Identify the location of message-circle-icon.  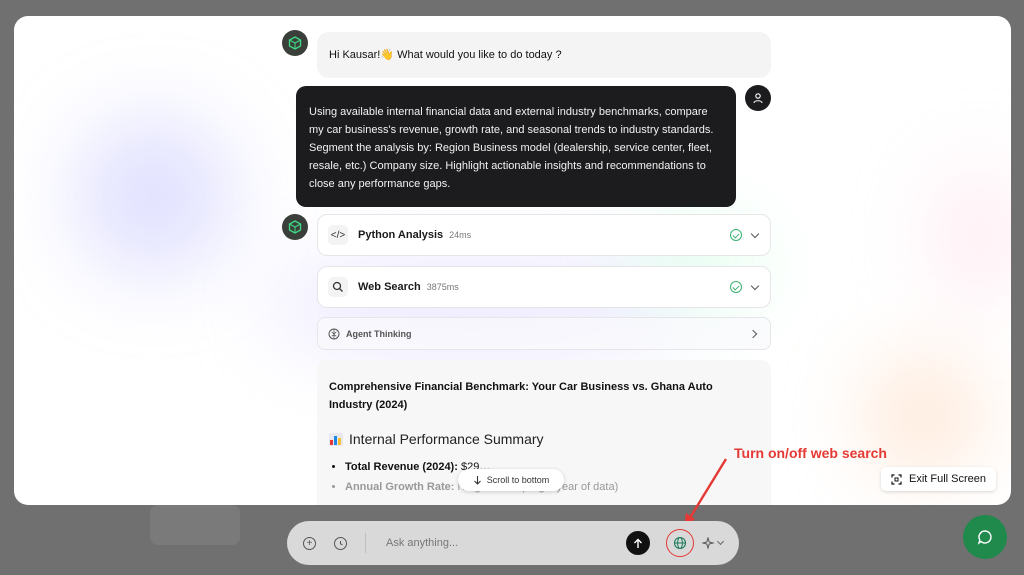
(984, 537).